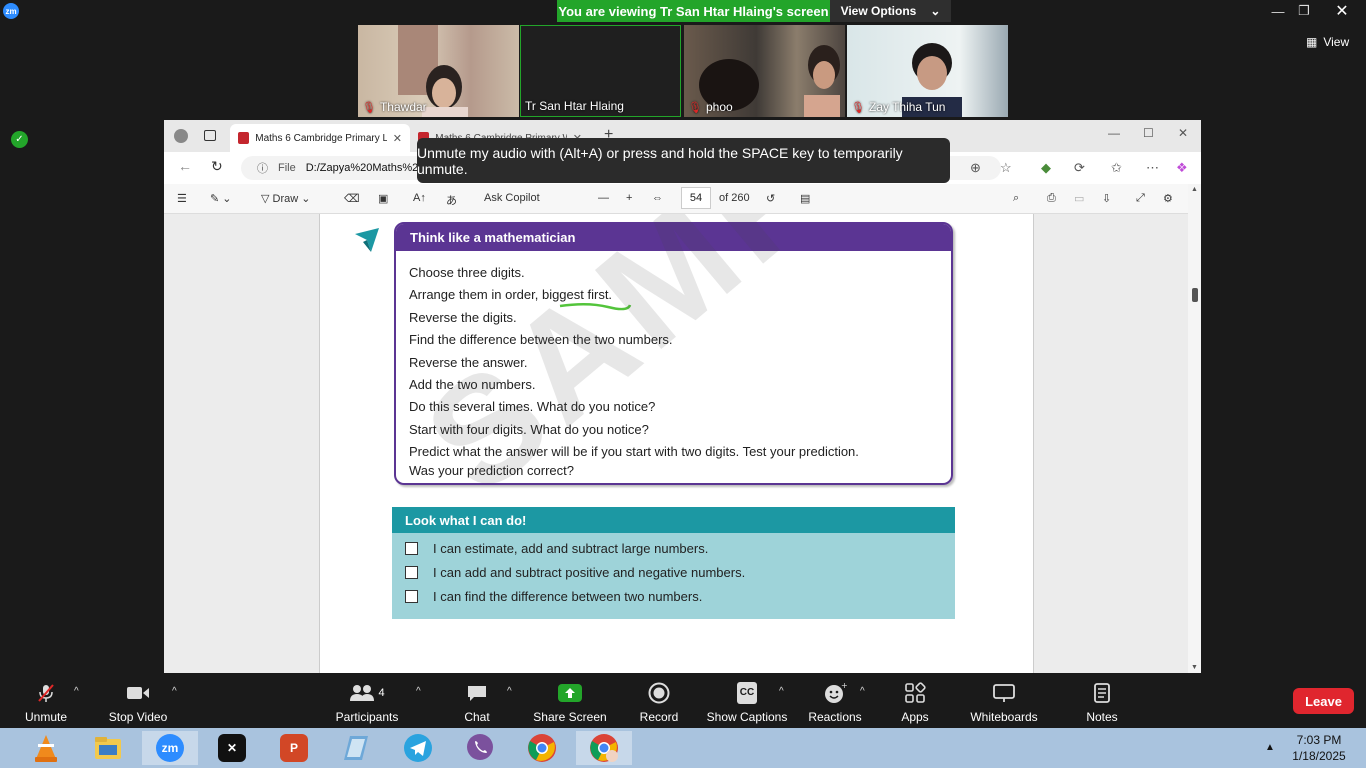 The width and height of the screenshot is (1366, 768). I want to click on captions-options-chevron-icon: ^, so click(781, 691).